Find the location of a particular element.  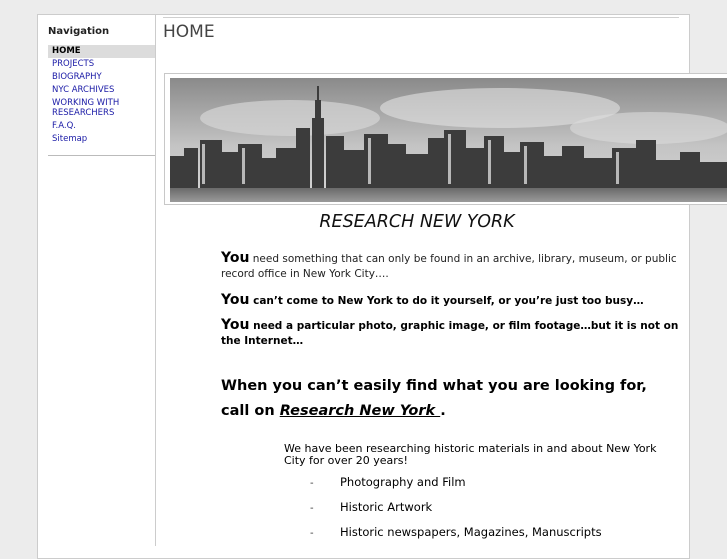

nav-item-biography: BIOGRAPHY is located at coordinates (101, 77).